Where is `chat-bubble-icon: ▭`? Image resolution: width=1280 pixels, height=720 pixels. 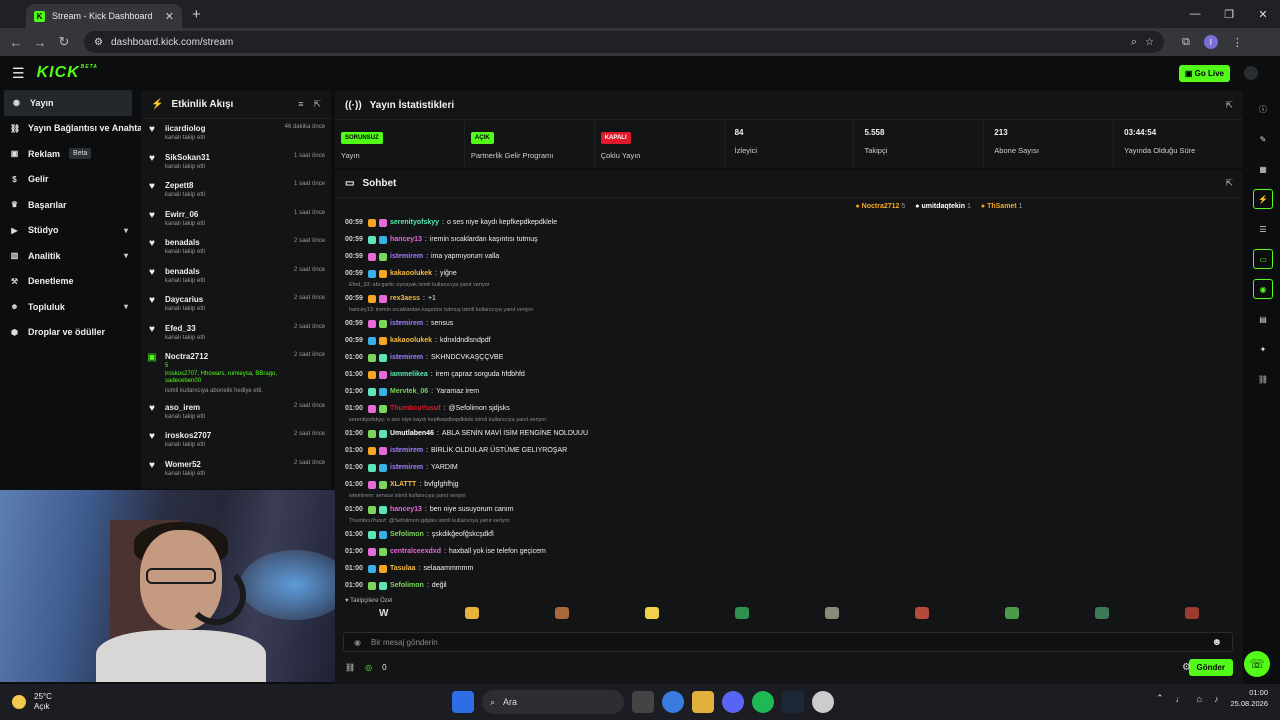
chat-bubble-icon: ▭ is located at coordinates (1263, 259).